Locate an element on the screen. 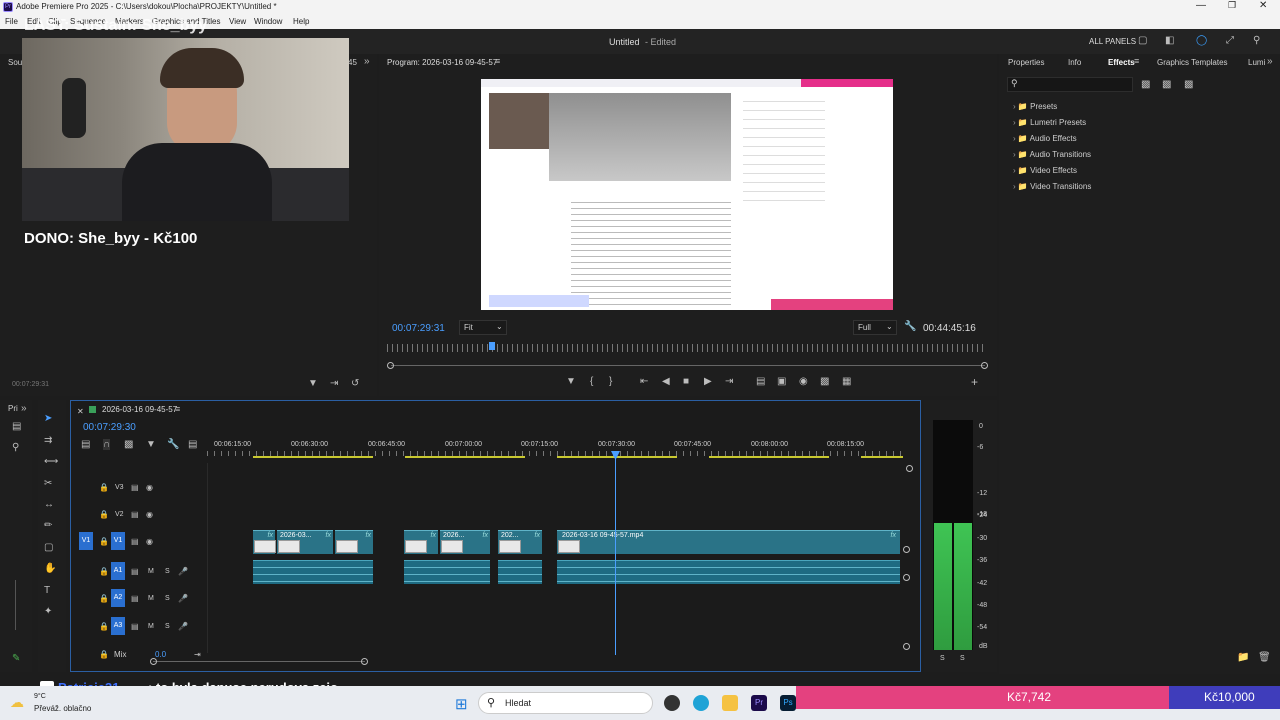 The height and width of the screenshot is (720, 1280). effects-search-input: ⚲ is located at coordinates (1070, 84).